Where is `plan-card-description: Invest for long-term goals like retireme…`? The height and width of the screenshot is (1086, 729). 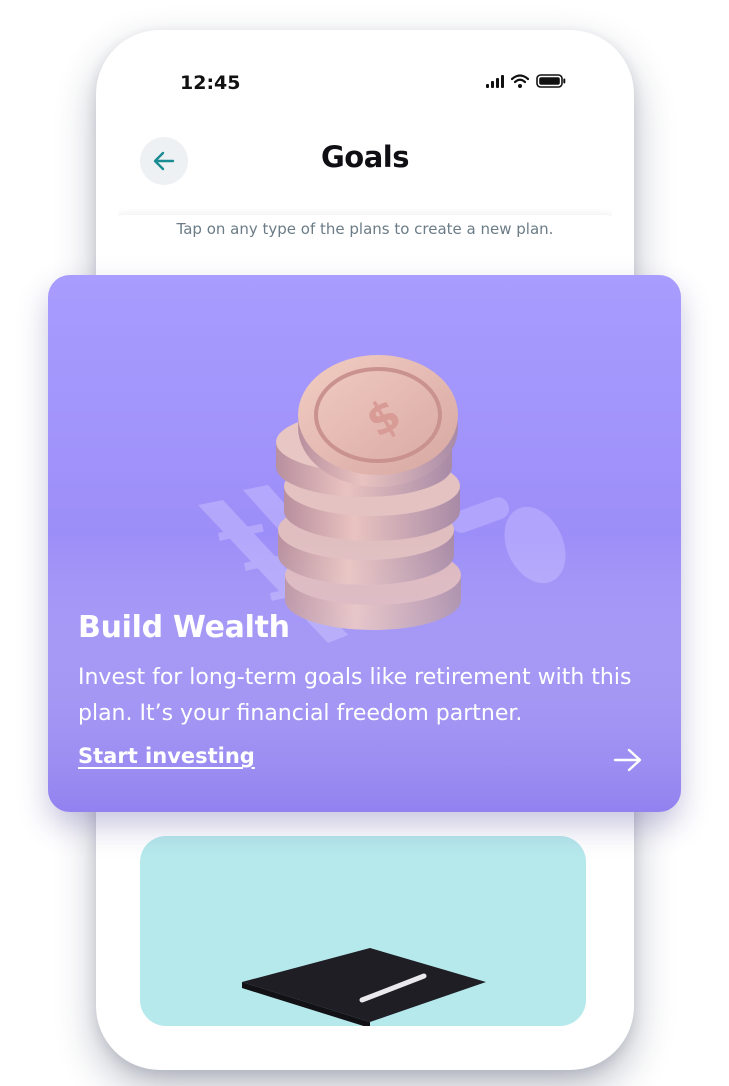
plan-card-description: Invest for long-term goals like retireme… is located at coordinates (355, 695).